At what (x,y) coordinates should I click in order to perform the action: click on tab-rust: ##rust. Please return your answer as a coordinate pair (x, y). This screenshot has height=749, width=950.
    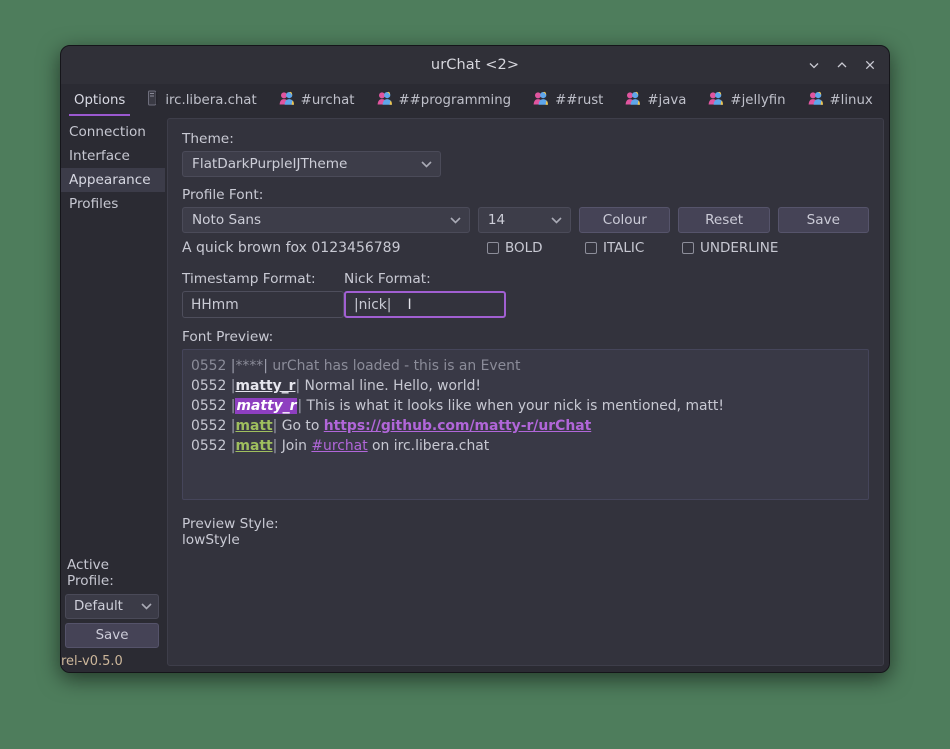
    Looking at the image, I should click on (568, 100).